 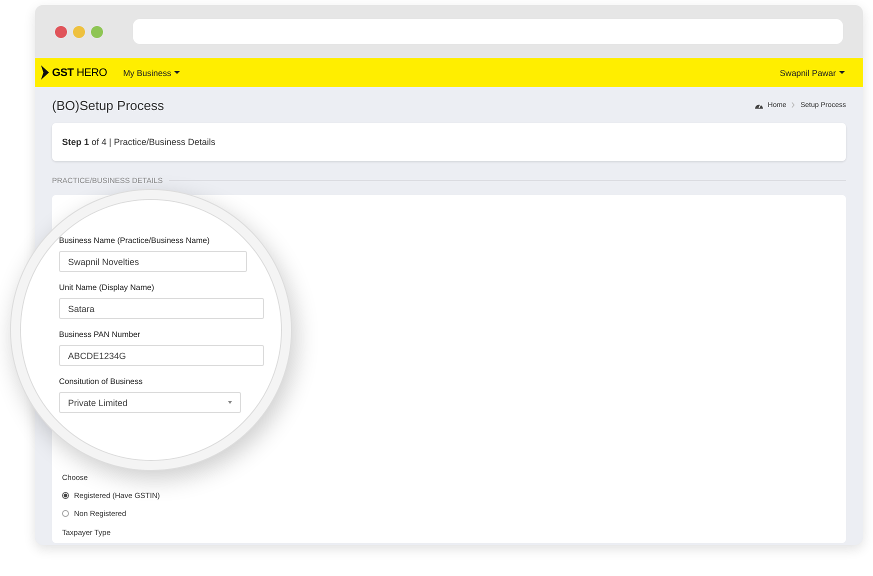 I want to click on logo: GST HERO, so click(x=80, y=72).